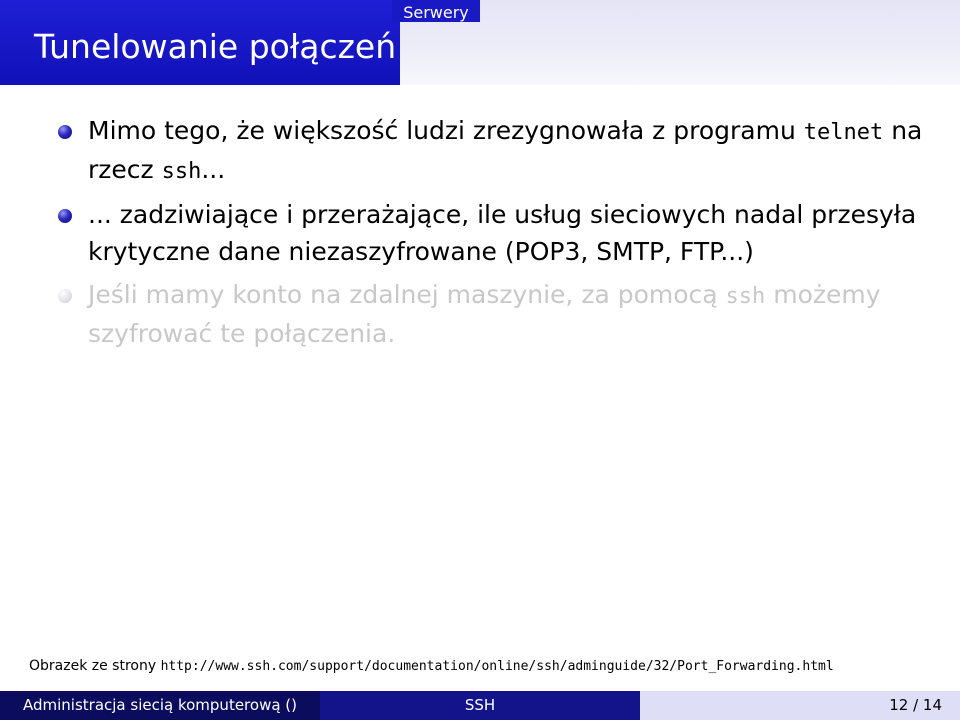 The width and height of the screenshot is (960, 720). What do you see at coordinates (436, 11) in the screenshot?
I see `section-tab-serwery: Serwery` at bounding box center [436, 11].